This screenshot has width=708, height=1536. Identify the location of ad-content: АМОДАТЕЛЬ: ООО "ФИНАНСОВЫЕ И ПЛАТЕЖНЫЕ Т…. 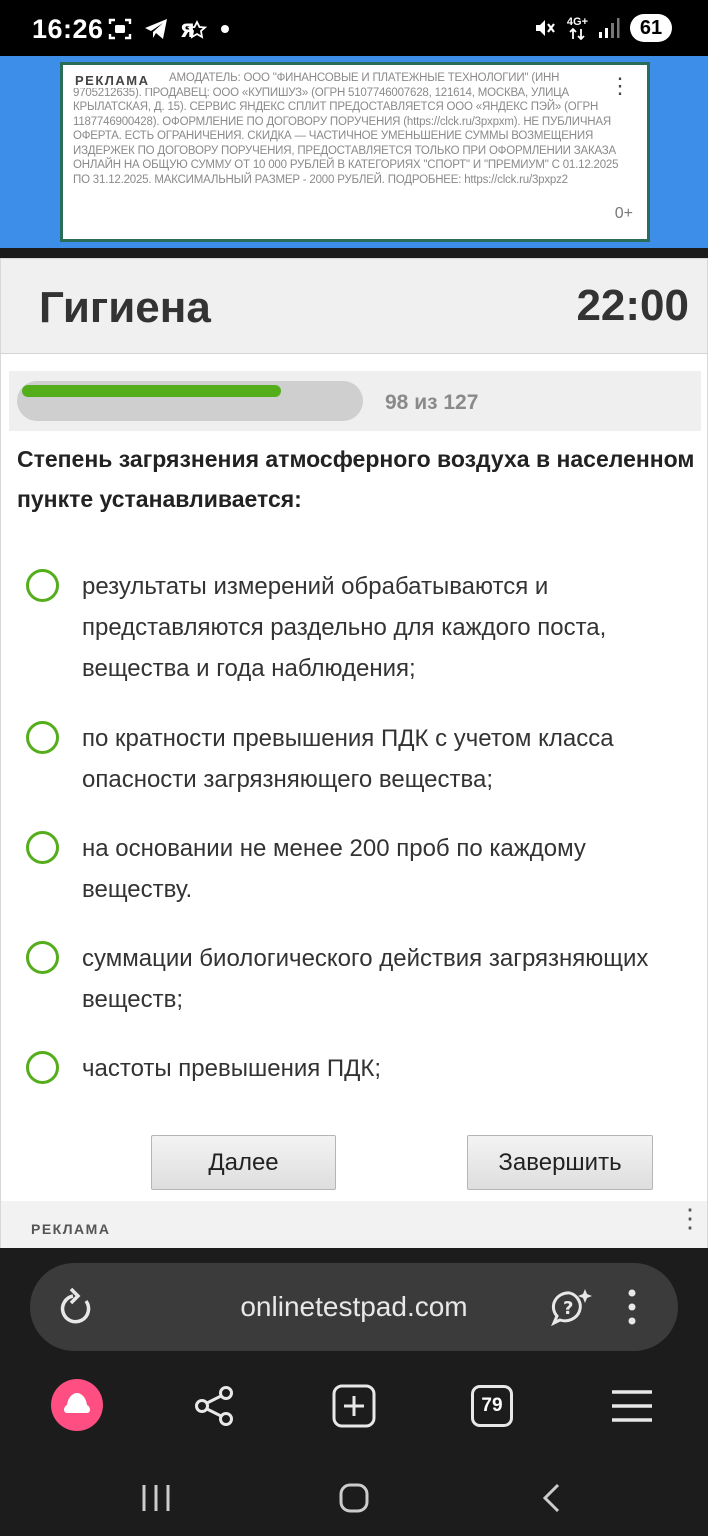
(355, 152).